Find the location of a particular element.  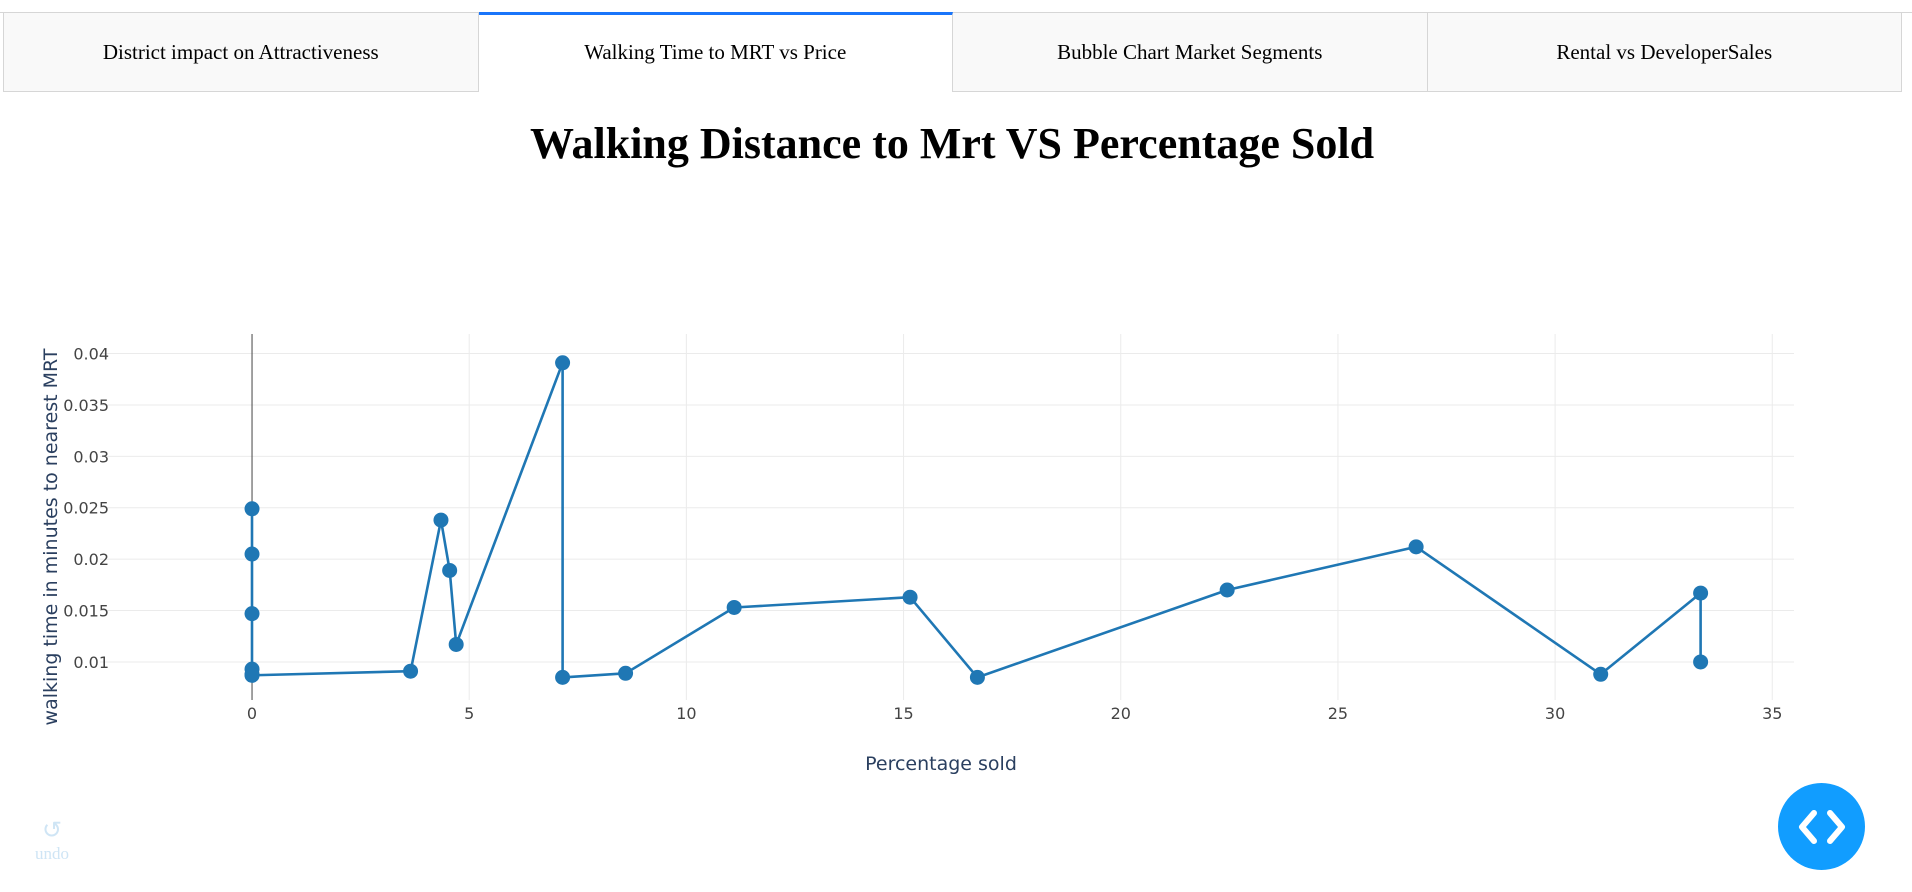

x-tick-label: 20 is located at coordinates (1121, 713).